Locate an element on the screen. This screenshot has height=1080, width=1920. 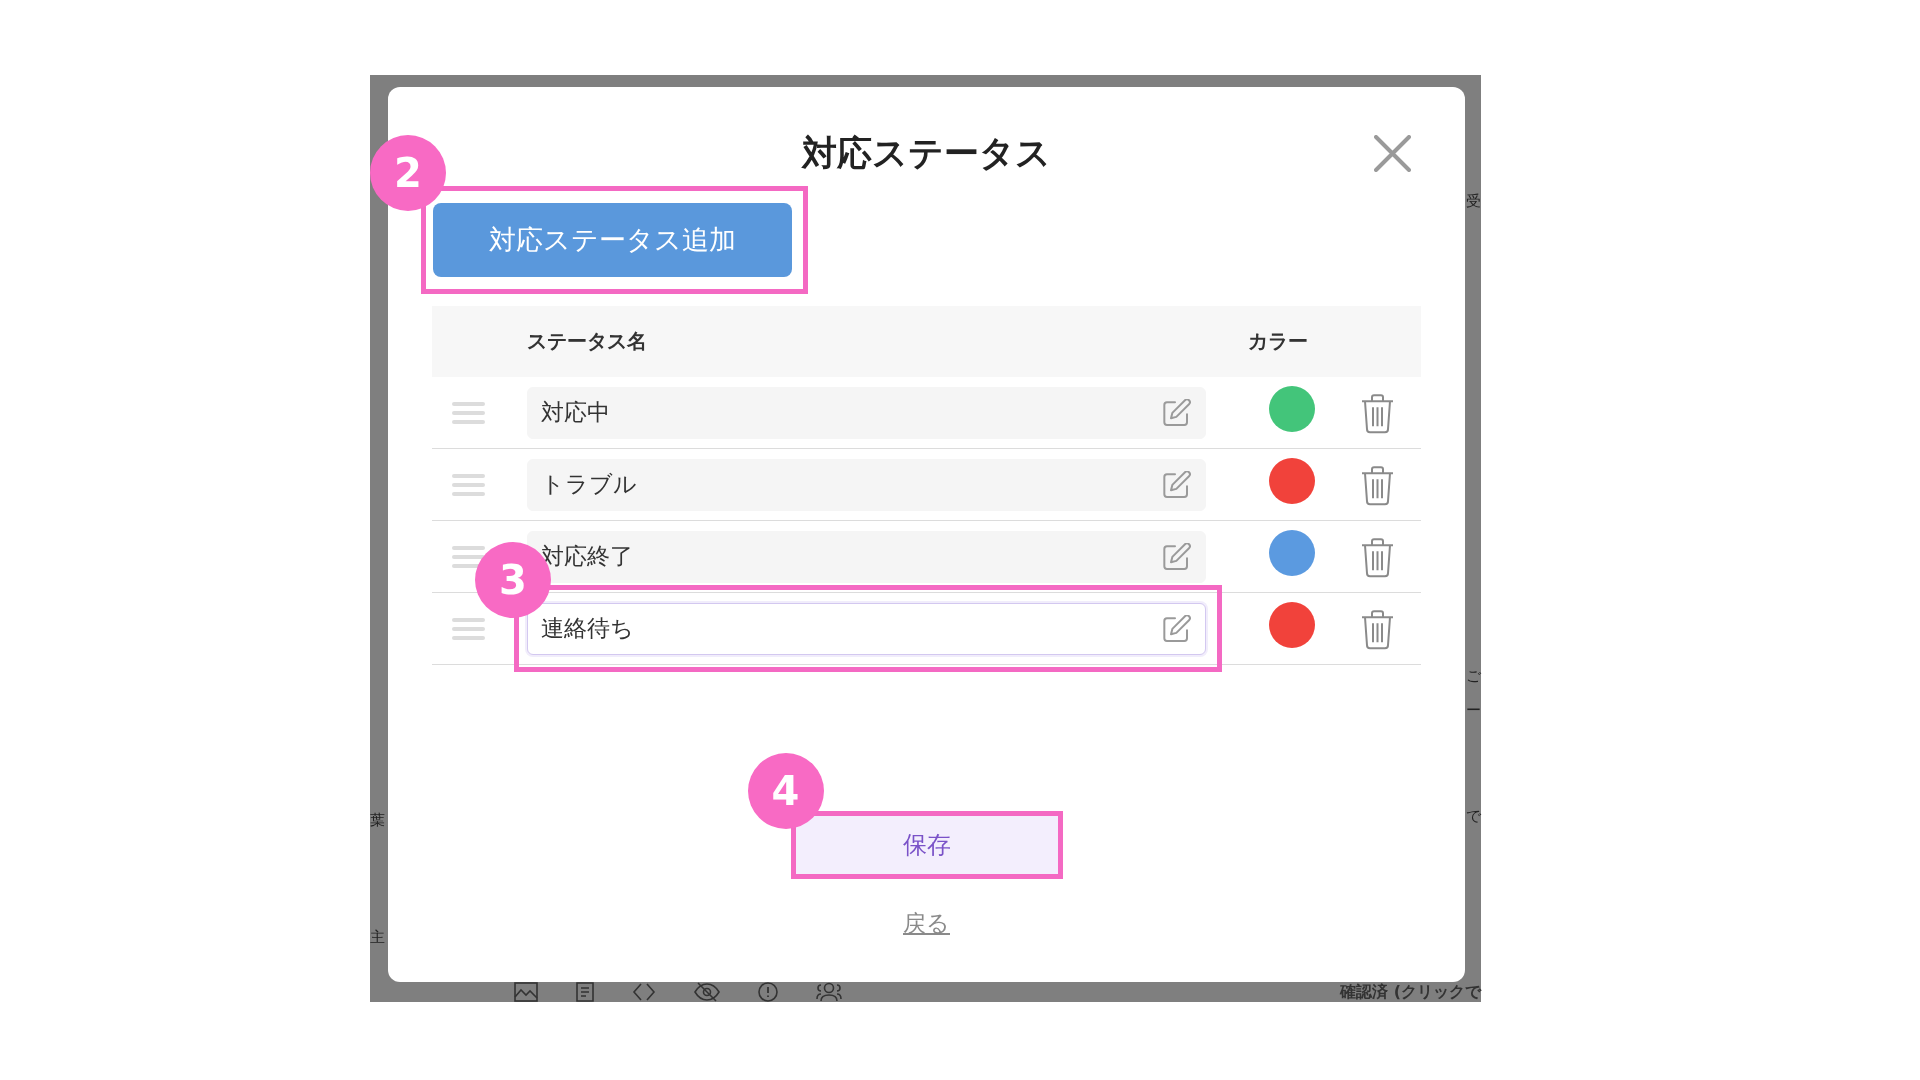
people-icon is located at coordinates (829, 992).